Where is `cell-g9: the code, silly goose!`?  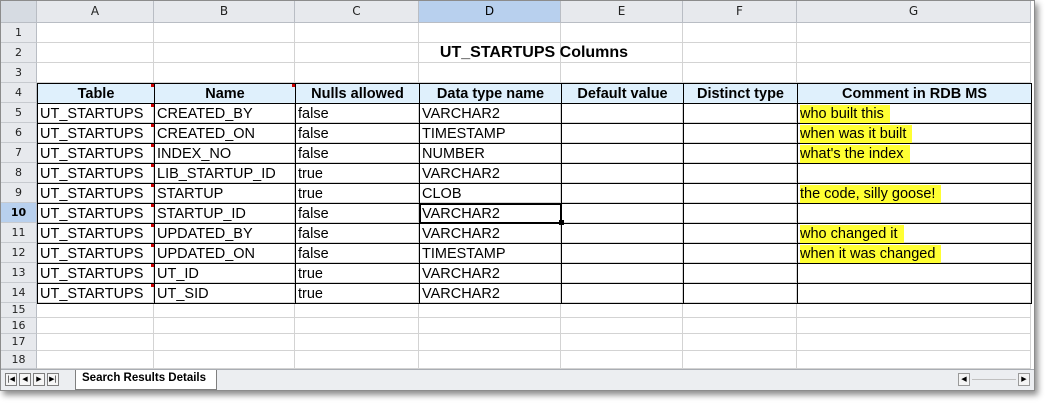 cell-g9: the code, silly goose! is located at coordinates (914, 193).